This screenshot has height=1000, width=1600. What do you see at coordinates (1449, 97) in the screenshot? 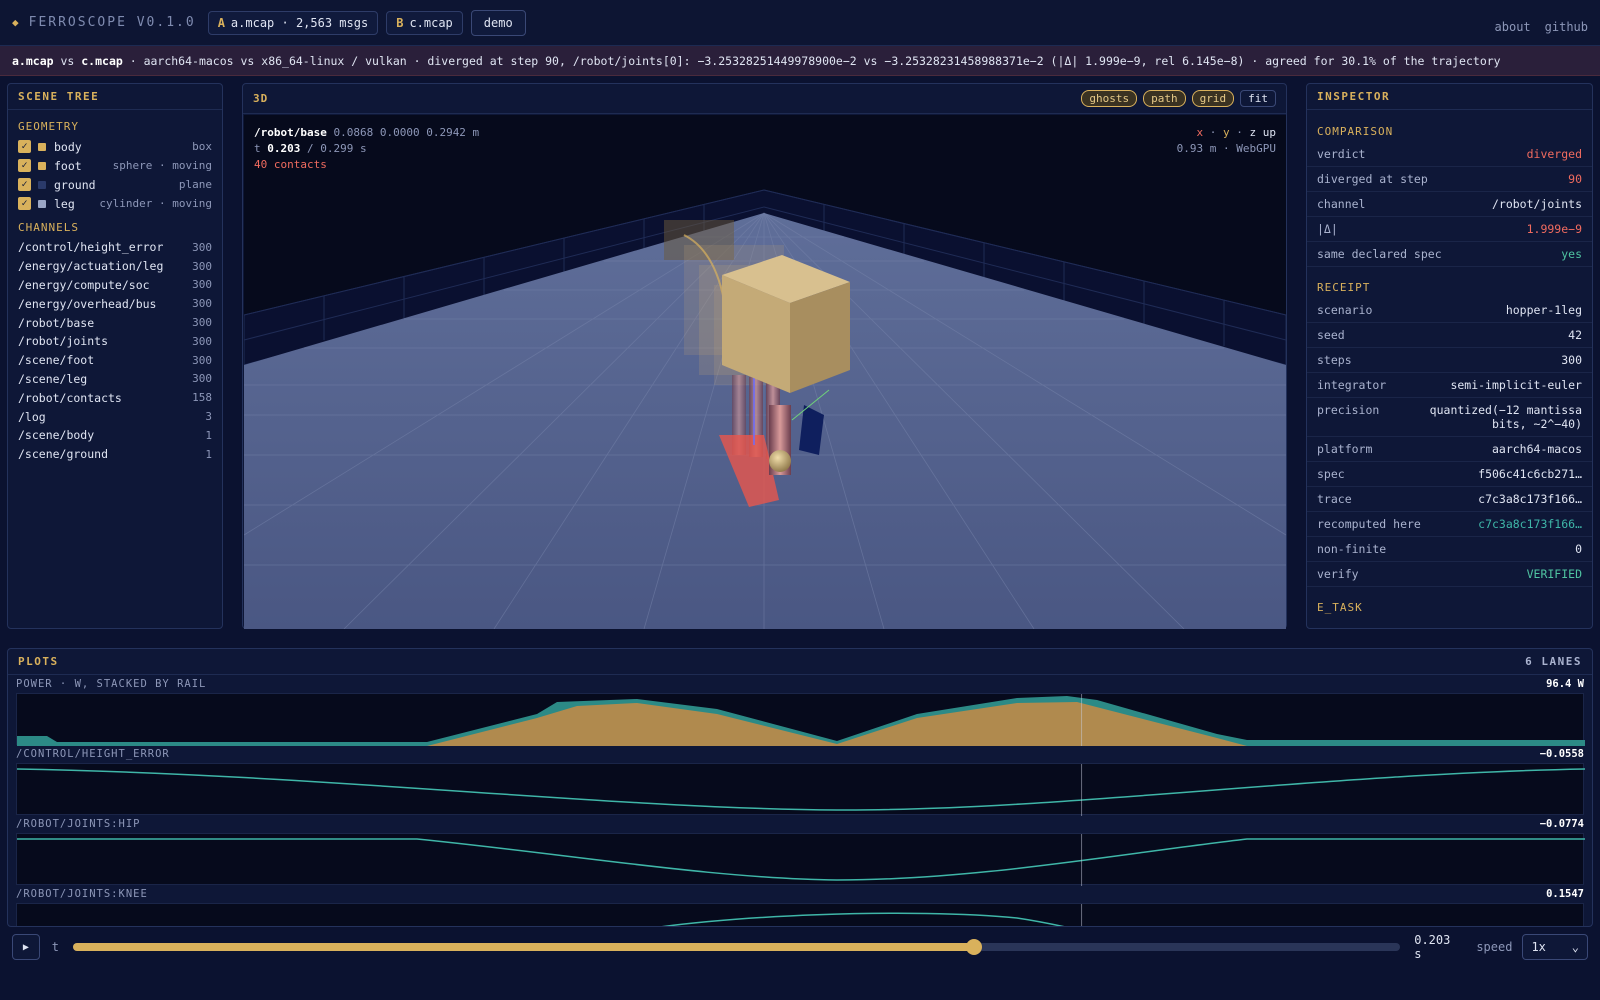
I see `inspector-title: INSPECTOR` at bounding box center [1449, 97].